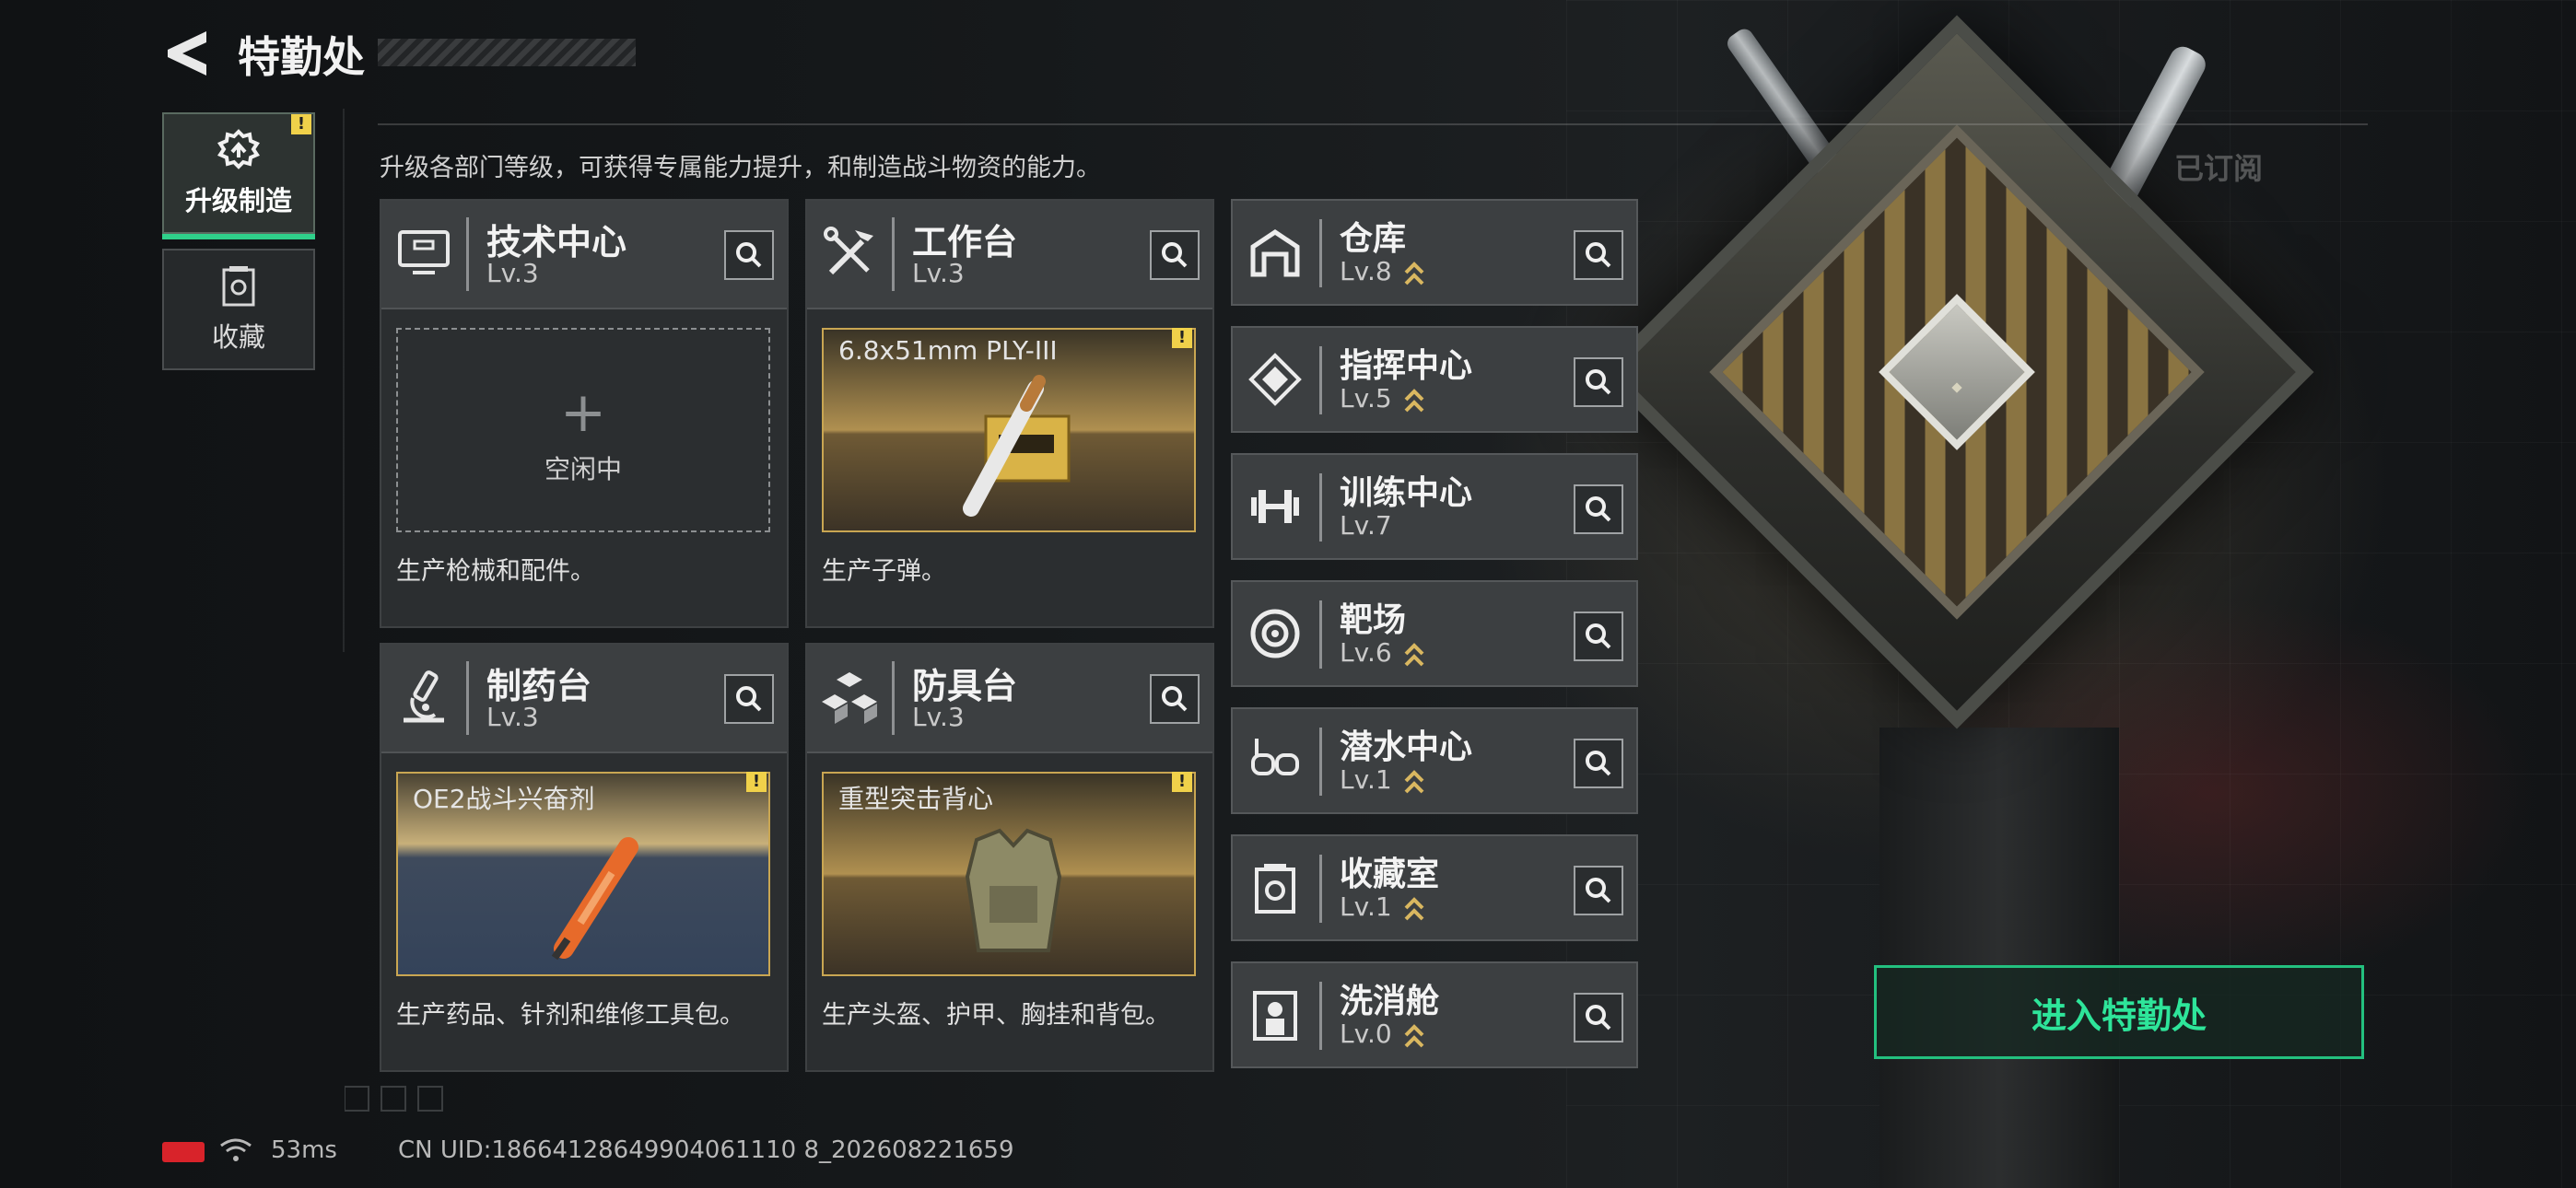 The height and width of the screenshot is (1188, 2576). What do you see at coordinates (1009, 874) in the screenshot?
I see `production-slot: 重型突击背心 !` at bounding box center [1009, 874].